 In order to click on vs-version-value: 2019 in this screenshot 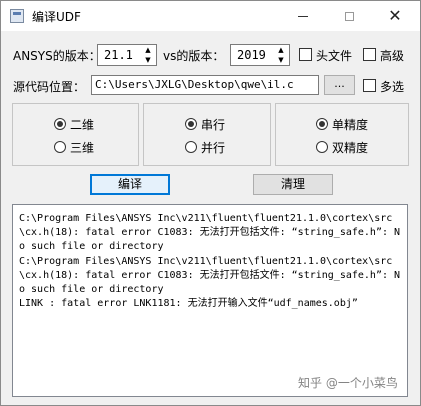, I will do `click(251, 55)`.